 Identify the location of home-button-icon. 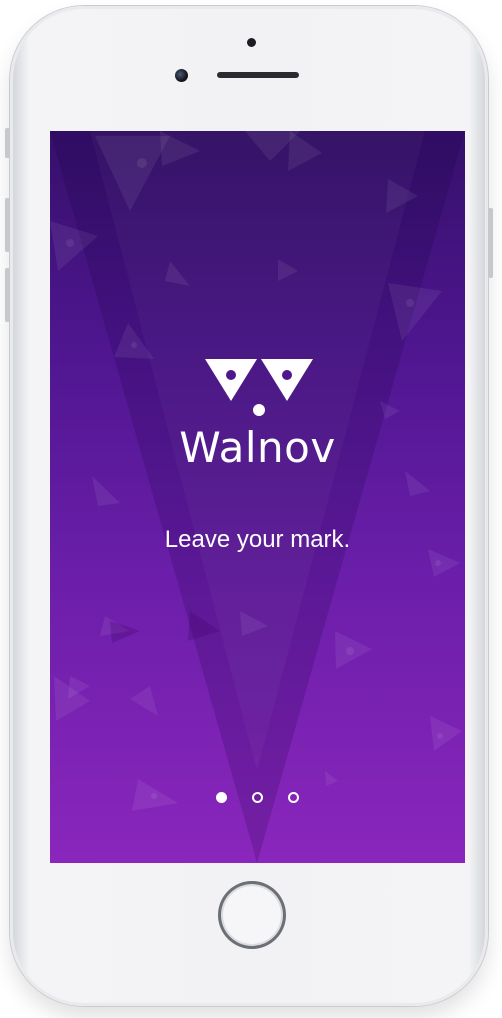
(252, 915).